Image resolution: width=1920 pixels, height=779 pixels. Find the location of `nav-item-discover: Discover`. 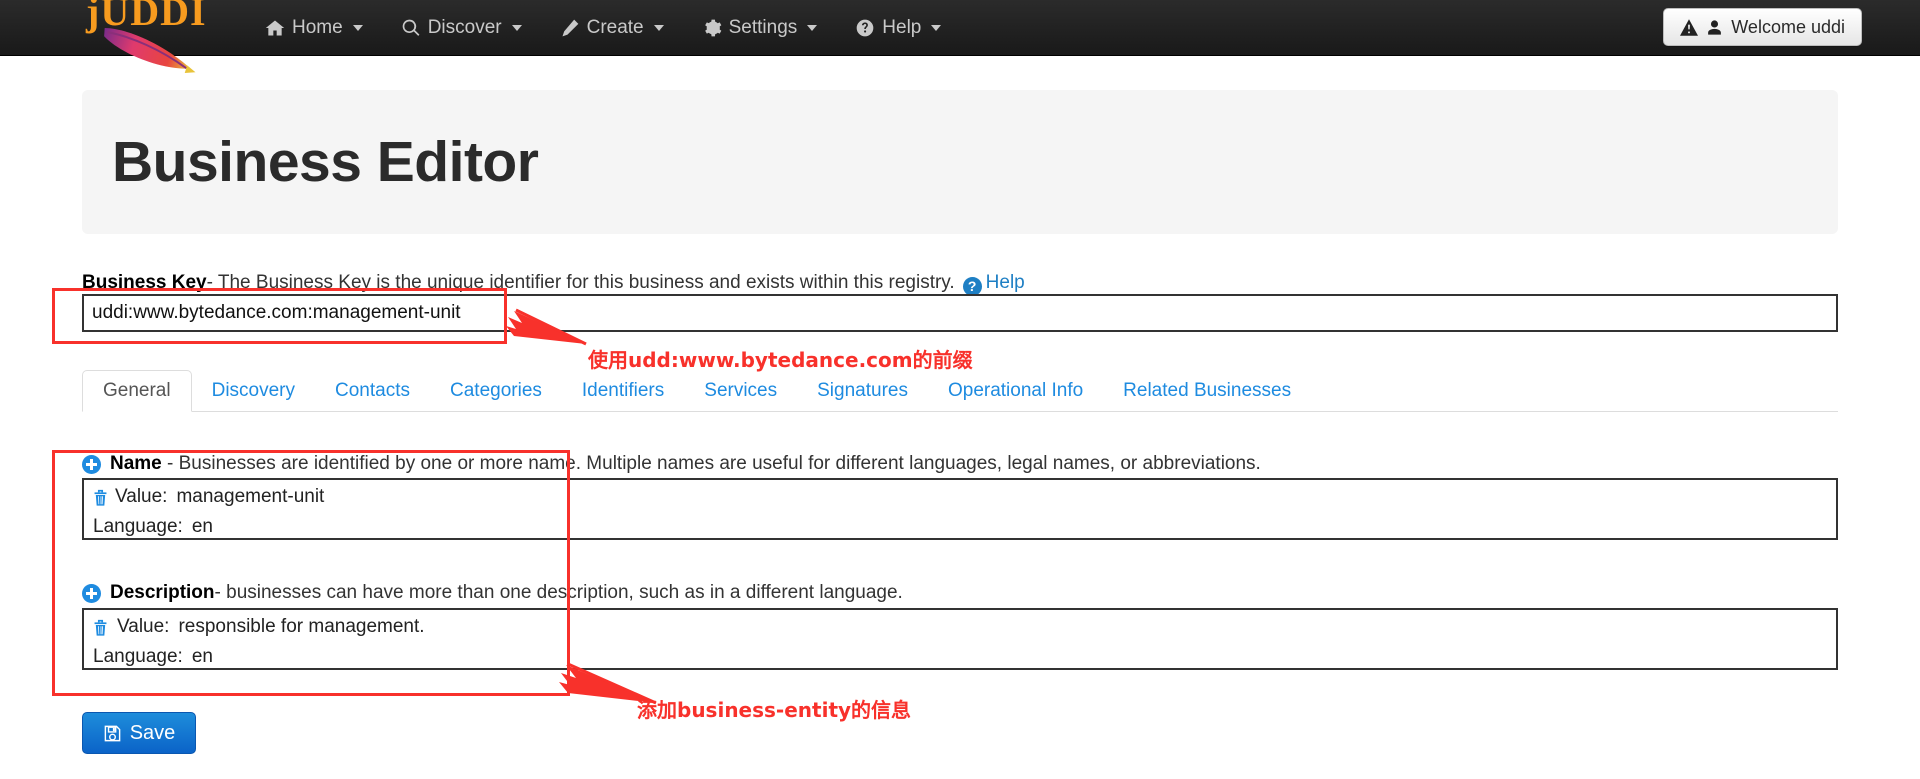

nav-item-discover: Discover is located at coordinates (461, 28).